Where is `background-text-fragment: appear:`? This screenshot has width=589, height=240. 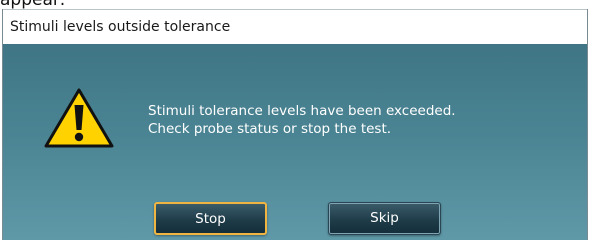 background-text-fragment: appear: is located at coordinates (33, 5).